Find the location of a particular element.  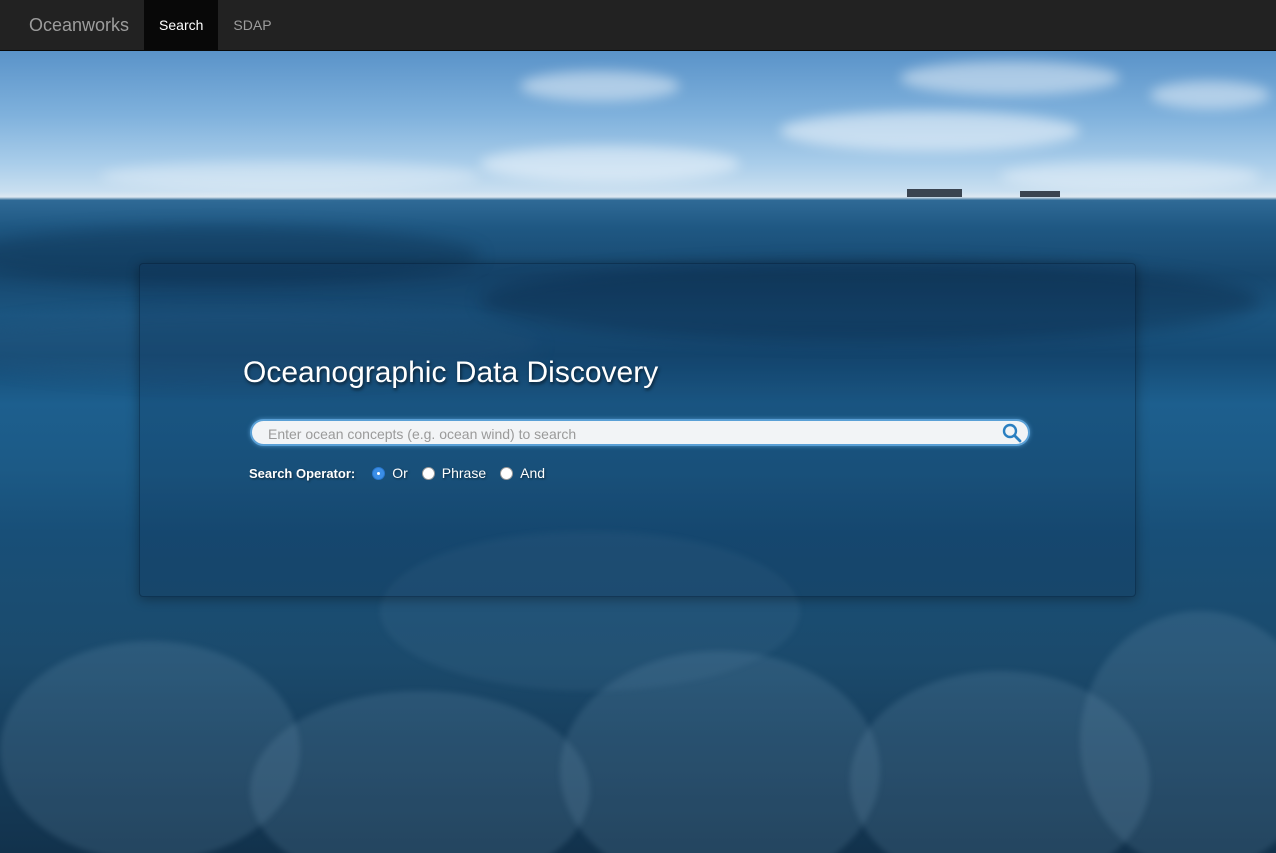

search-input is located at coordinates (633, 433).